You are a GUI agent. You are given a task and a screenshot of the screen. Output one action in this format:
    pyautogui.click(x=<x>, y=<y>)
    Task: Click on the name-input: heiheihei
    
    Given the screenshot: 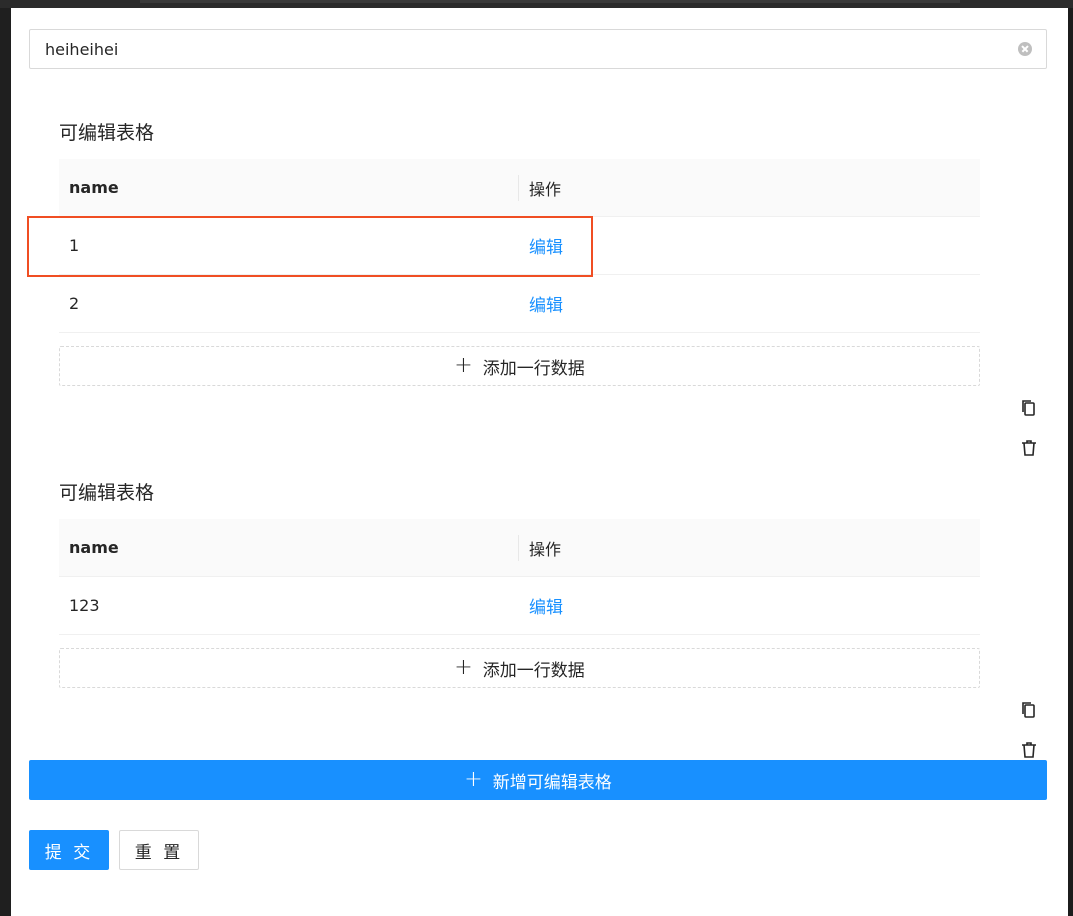 What is the action you would take?
    pyautogui.click(x=538, y=49)
    